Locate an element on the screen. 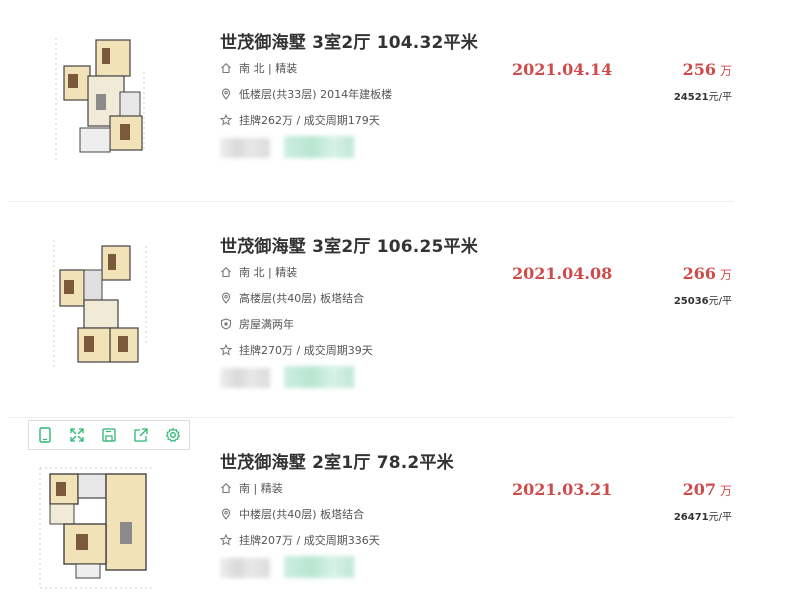 The height and width of the screenshot is (594, 788). listing-title: 世茂御海墅 3室2厅 104.32平米 is located at coordinates (349, 40).